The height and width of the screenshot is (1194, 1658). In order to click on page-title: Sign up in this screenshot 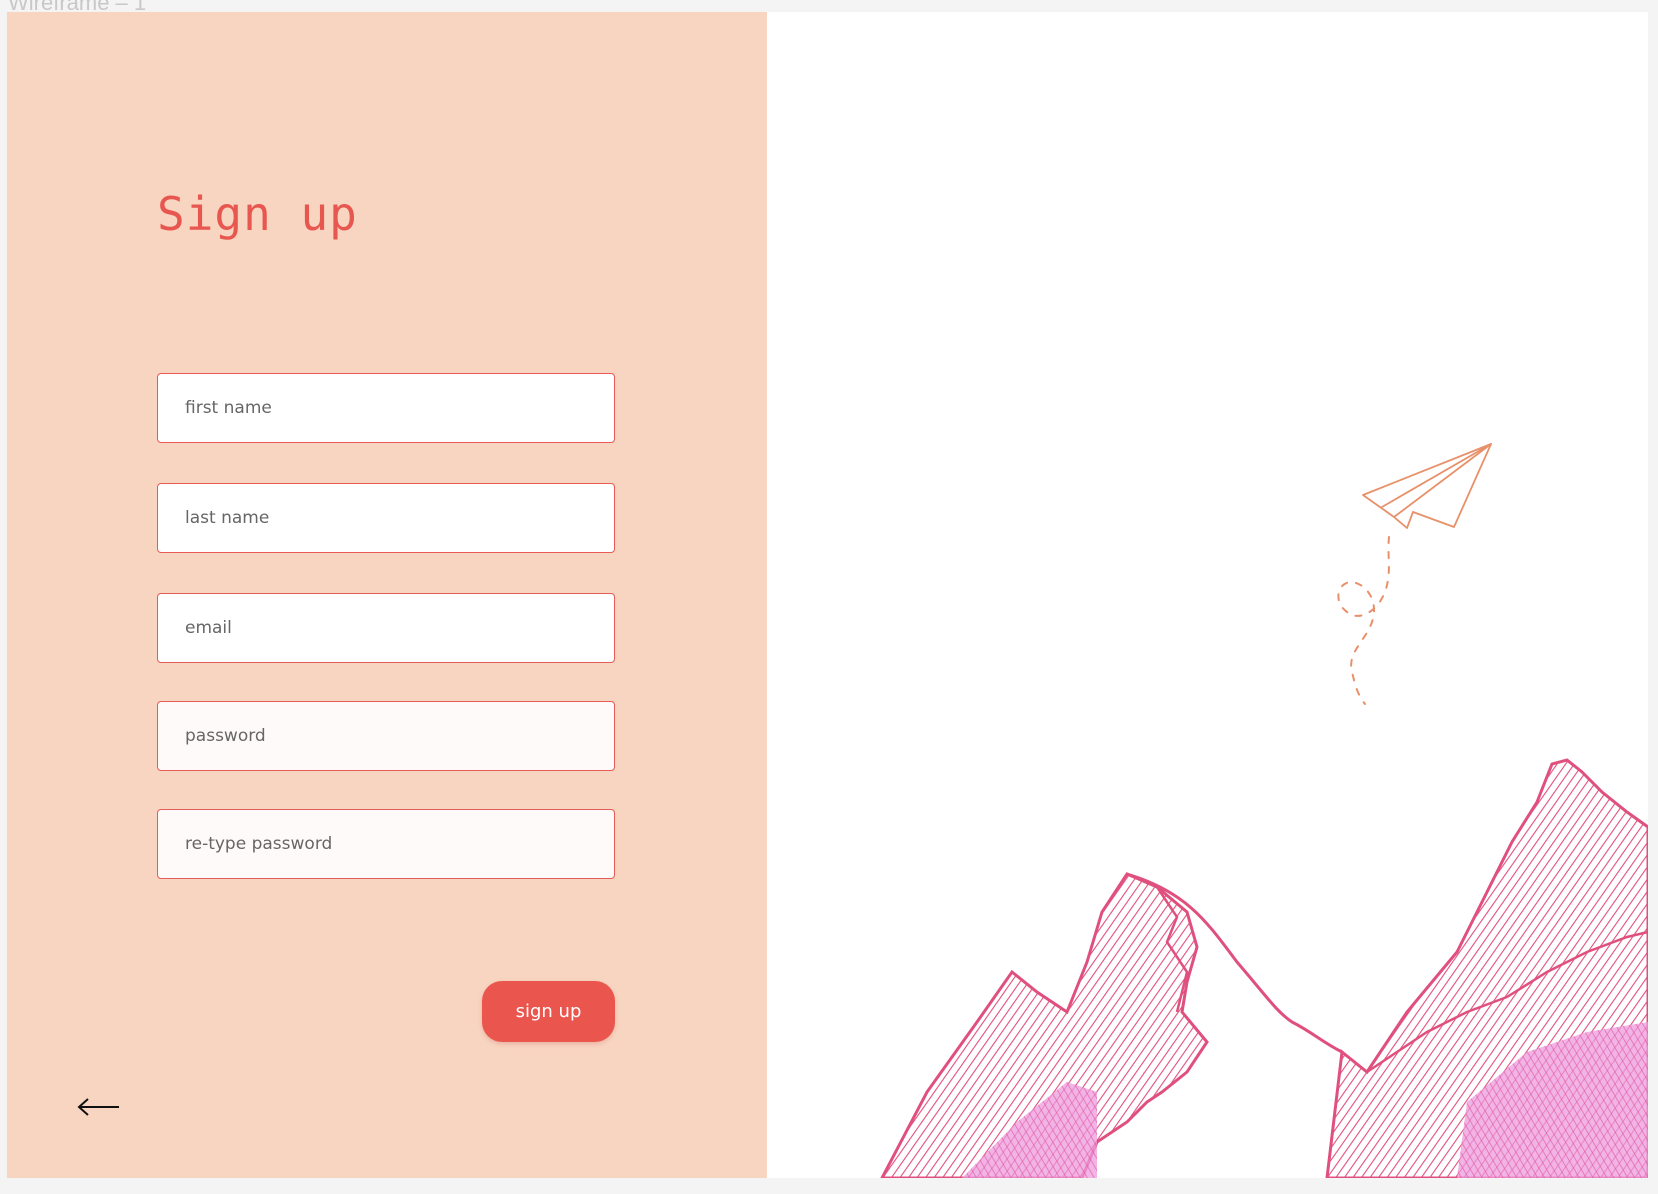, I will do `click(257, 214)`.